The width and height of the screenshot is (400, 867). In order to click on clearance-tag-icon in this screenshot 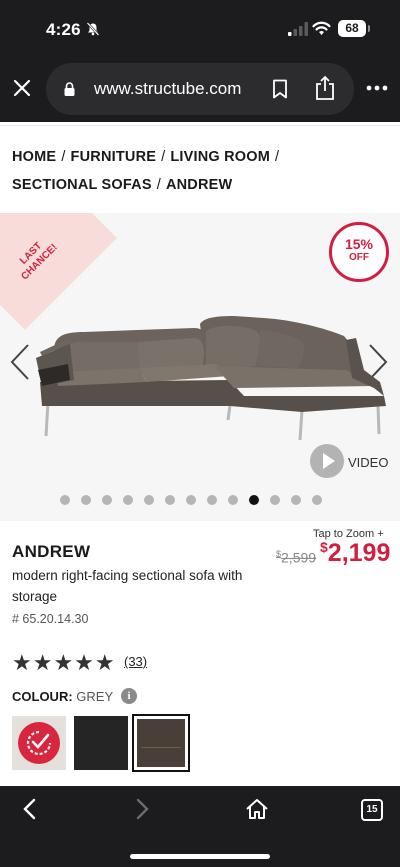, I will do `click(39, 743)`.